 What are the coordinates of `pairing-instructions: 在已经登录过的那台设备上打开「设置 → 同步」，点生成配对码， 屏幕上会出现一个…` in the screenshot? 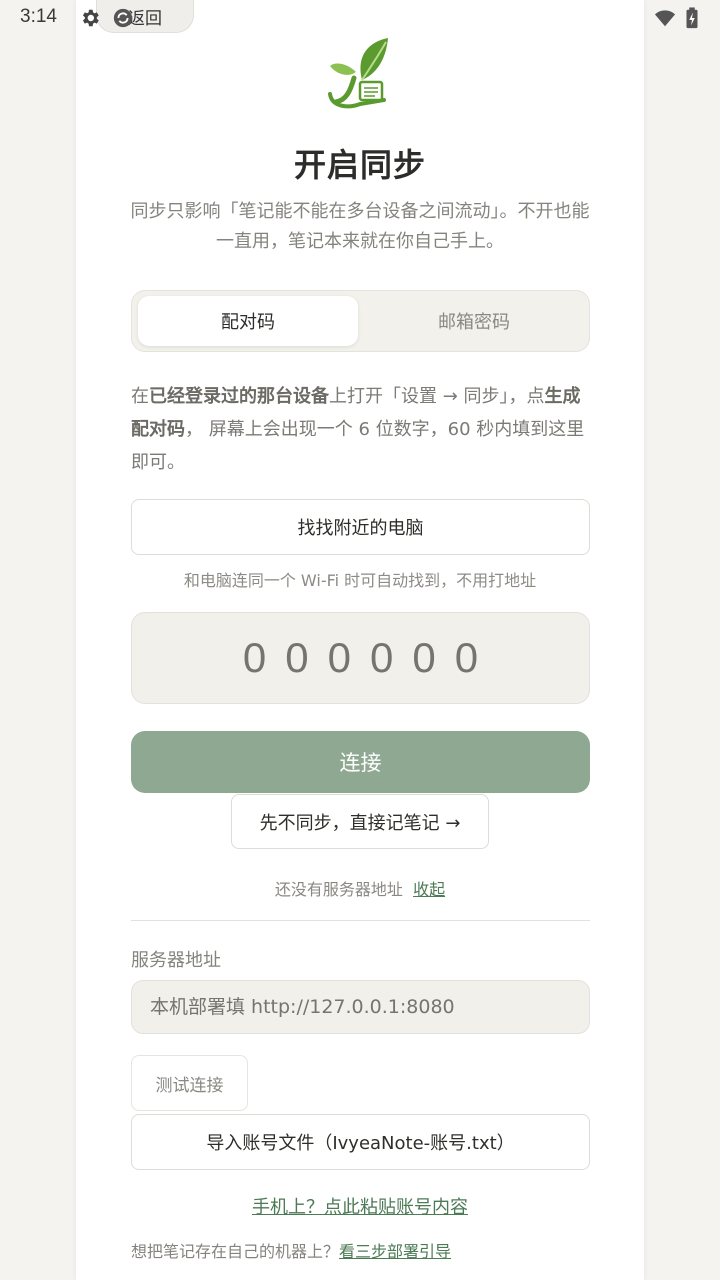 It's located at (362, 429).